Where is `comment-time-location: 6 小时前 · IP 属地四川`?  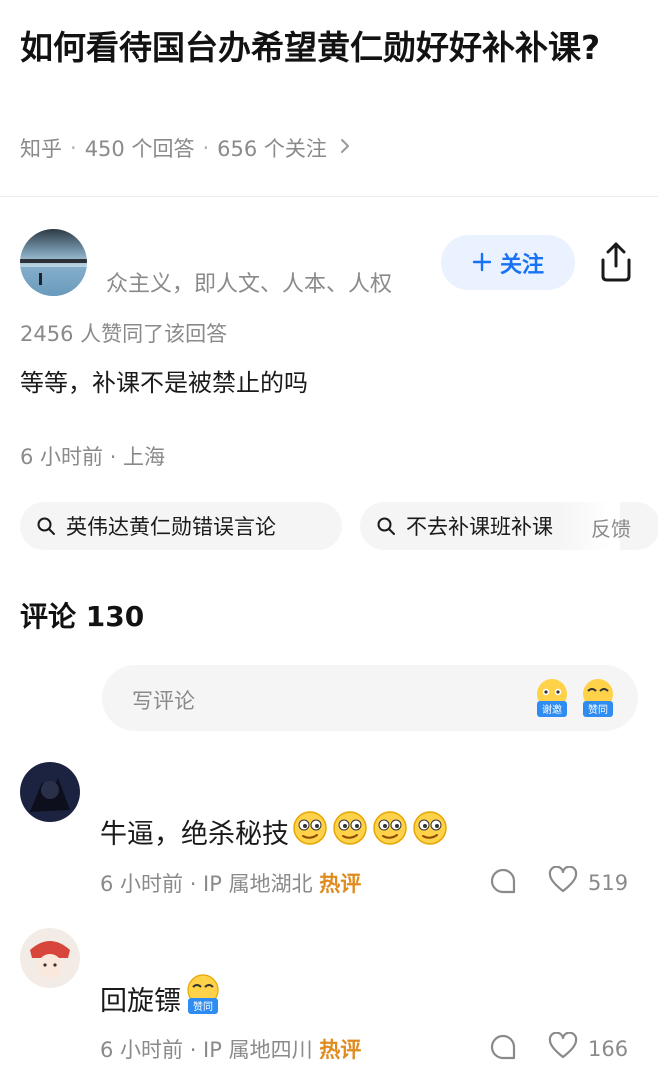 comment-time-location: 6 小时前 · IP 属地四川 is located at coordinates (206, 1050).